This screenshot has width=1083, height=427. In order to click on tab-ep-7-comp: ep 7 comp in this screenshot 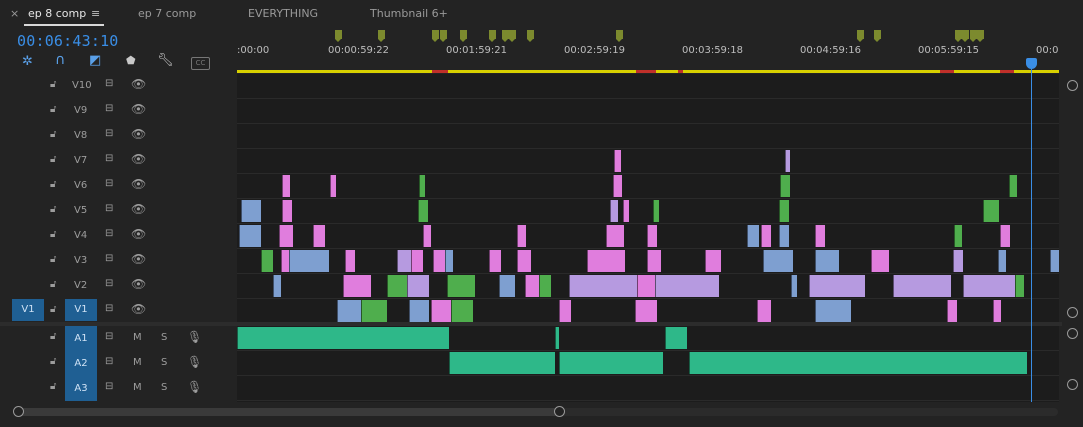, I will do `click(167, 15)`.